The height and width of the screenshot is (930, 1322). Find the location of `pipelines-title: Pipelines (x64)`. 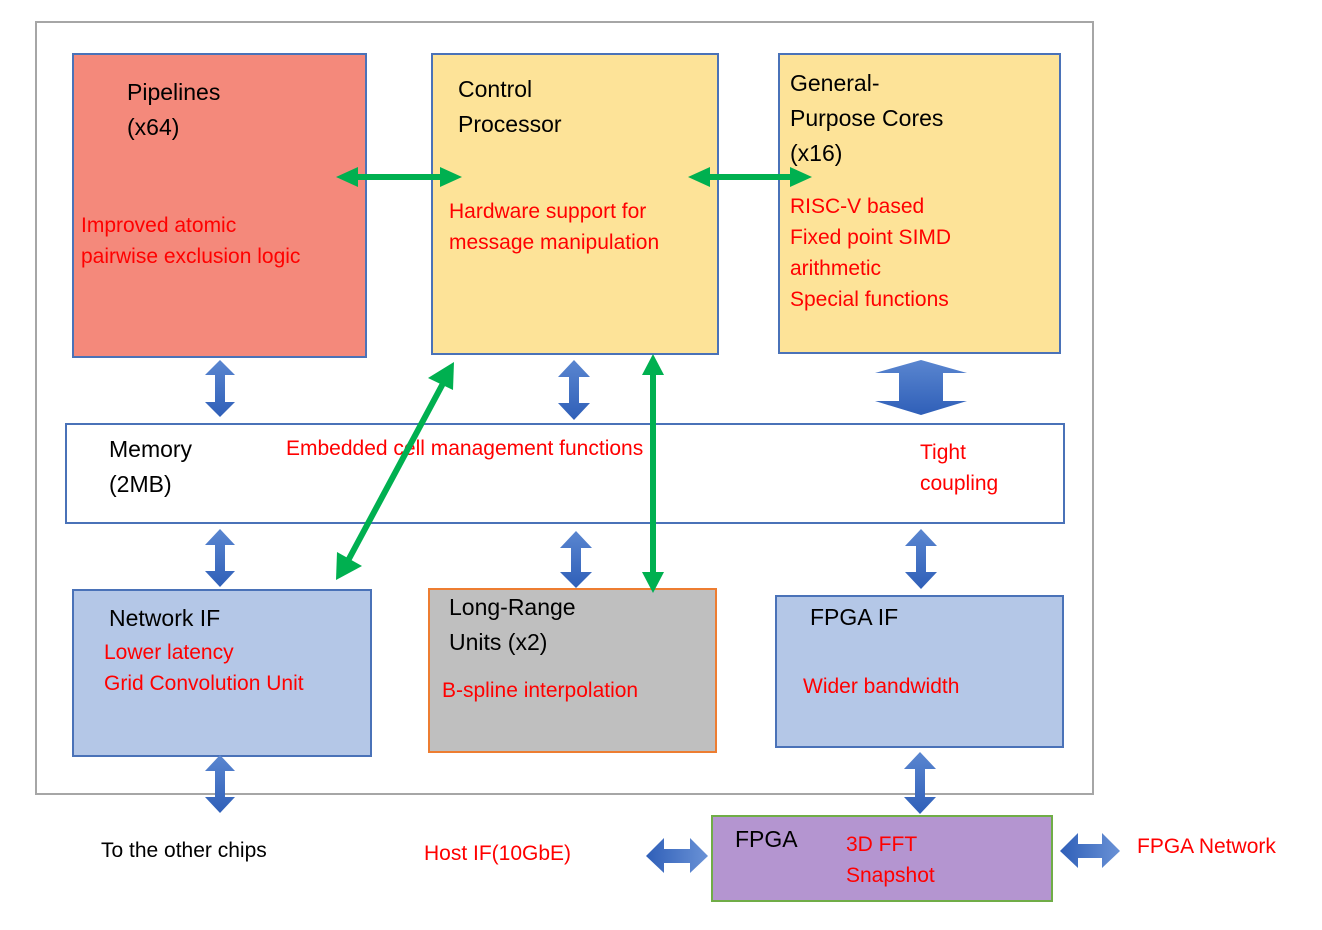

pipelines-title: Pipelines (x64) is located at coordinates (174, 109).